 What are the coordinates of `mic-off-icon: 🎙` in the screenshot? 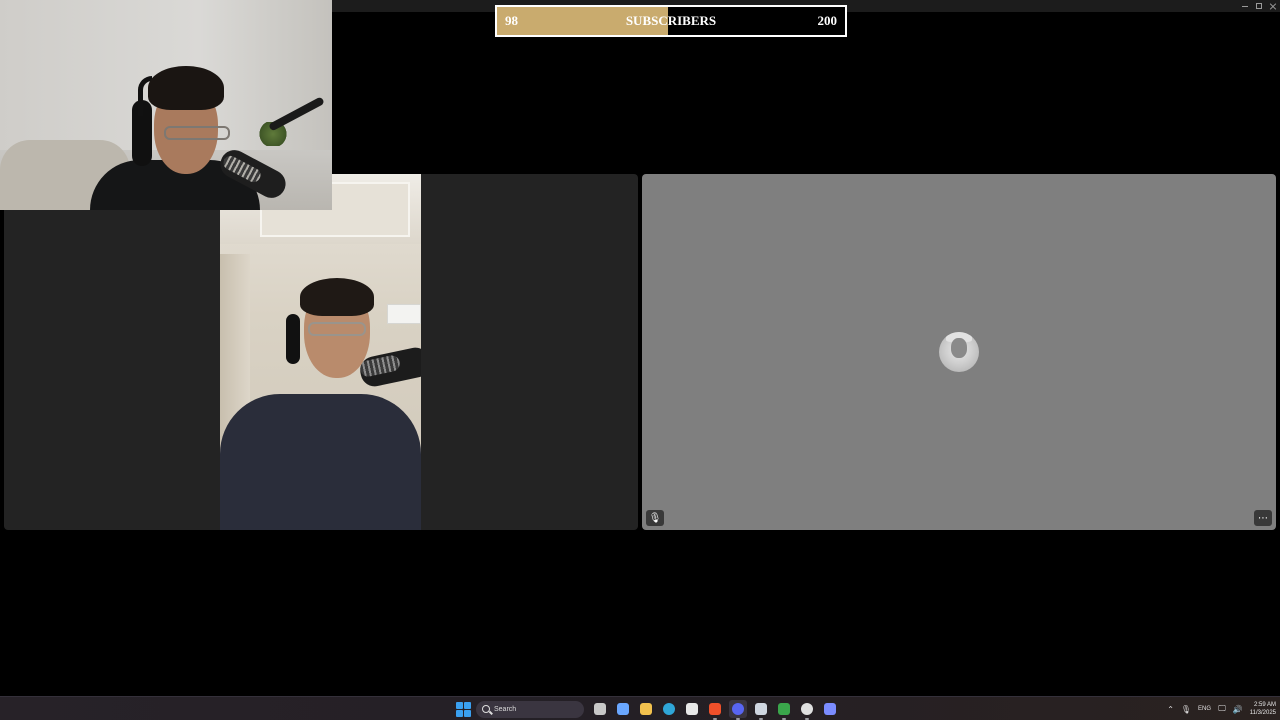 It's located at (655, 518).